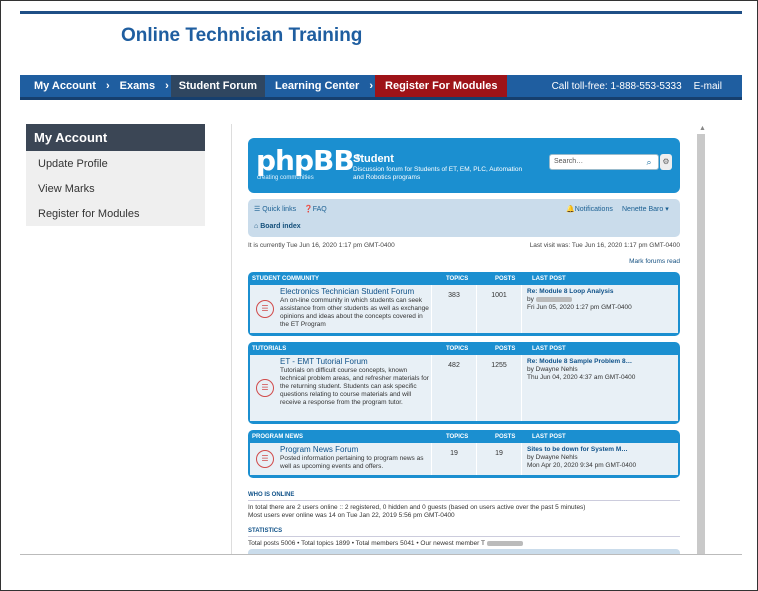 The height and width of the screenshot is (591, 758). What do you see at coordinates (454, 459) in the screenshot?
I see `topics-count: 19` at bounding box center [454, 459].